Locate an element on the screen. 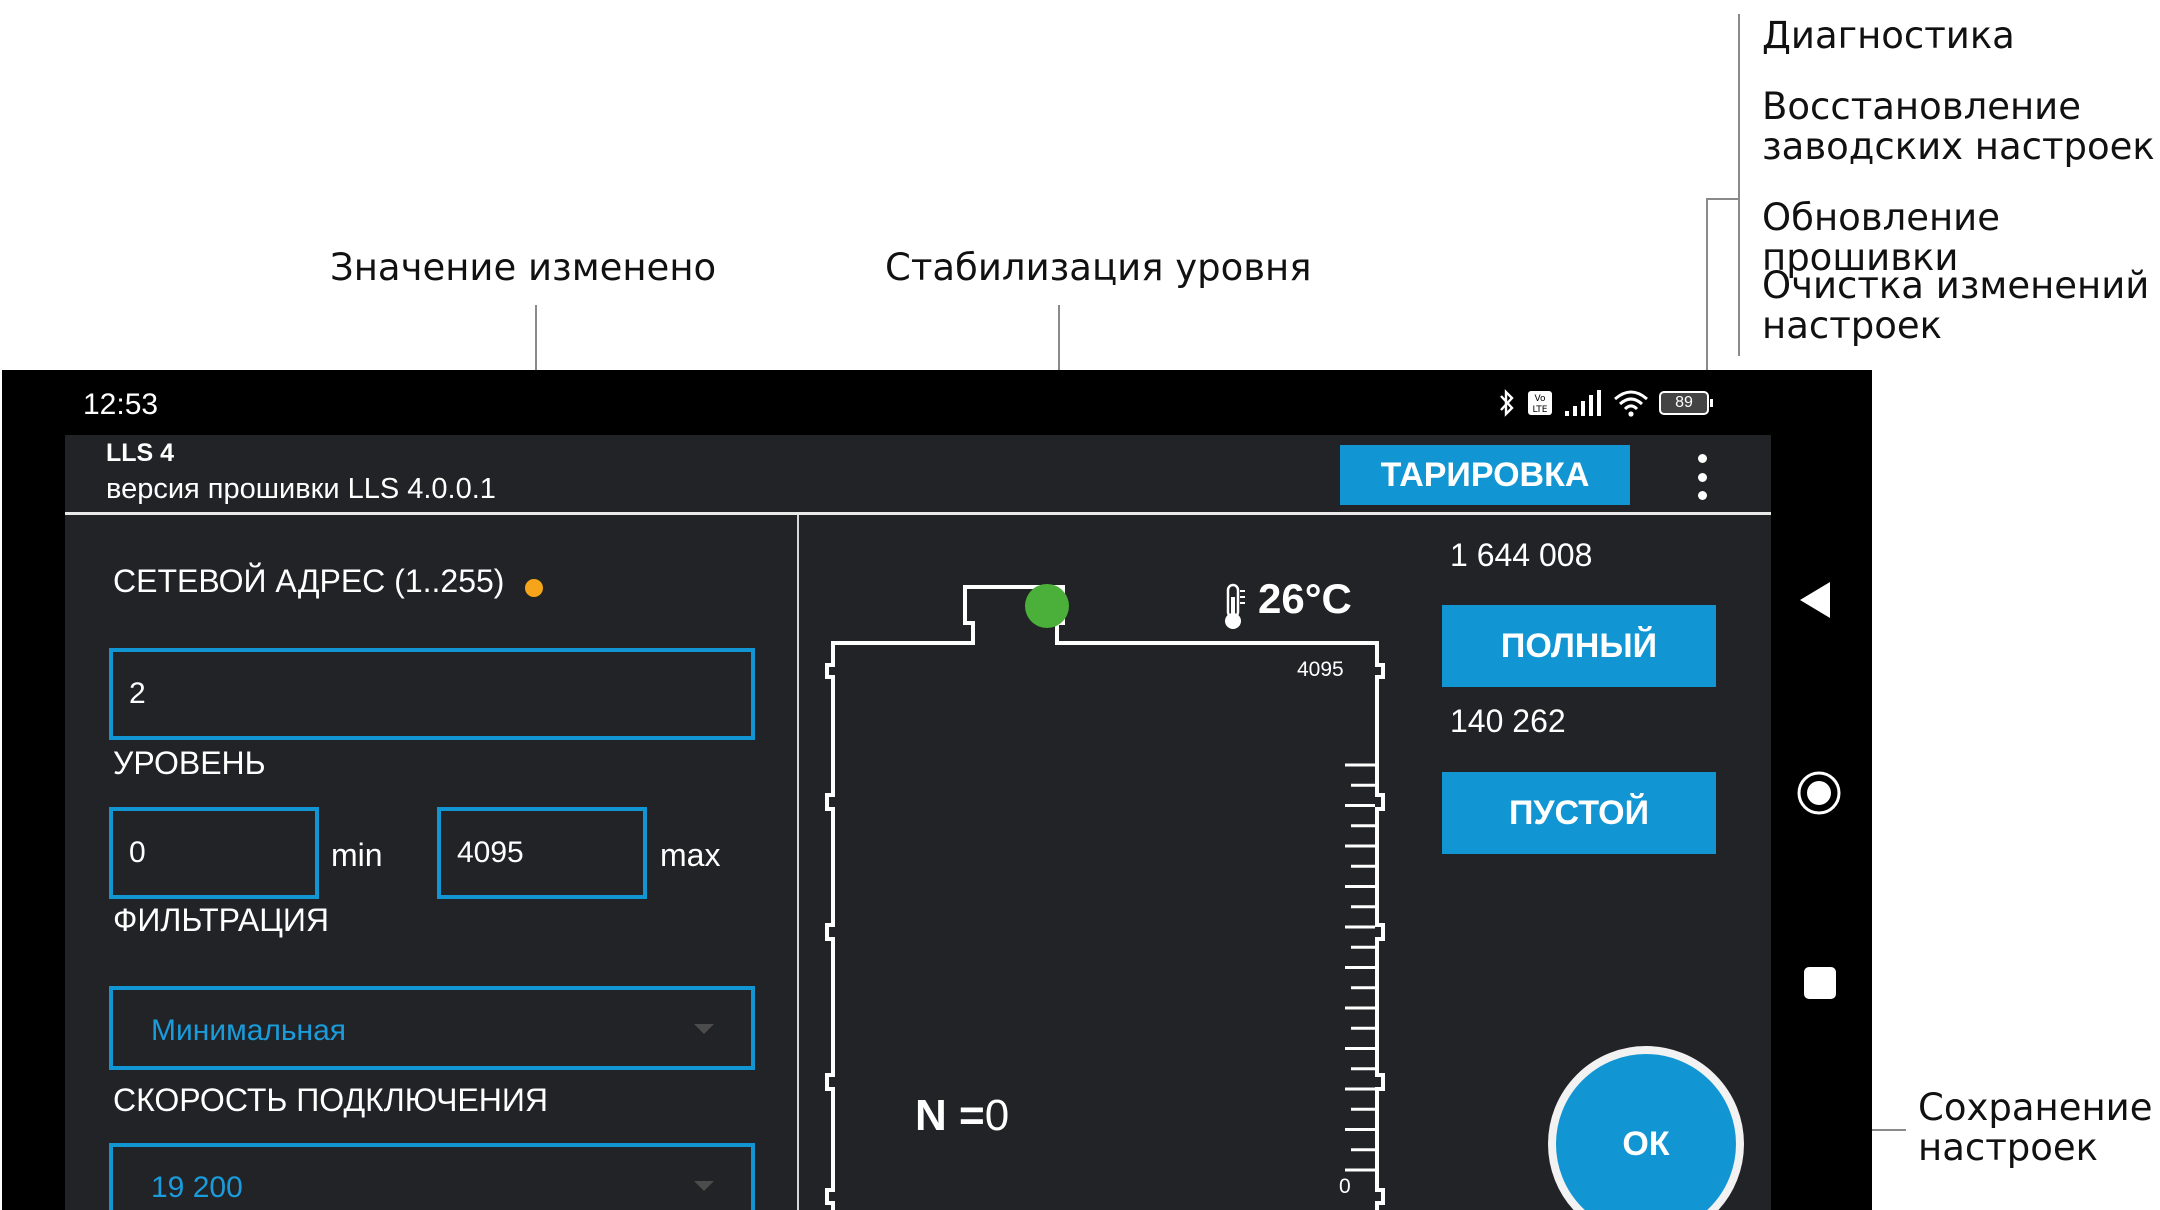 This screenshot has width=2160, height=1210. filtration-select: Минимальная is located at coordinates (432, 1028).